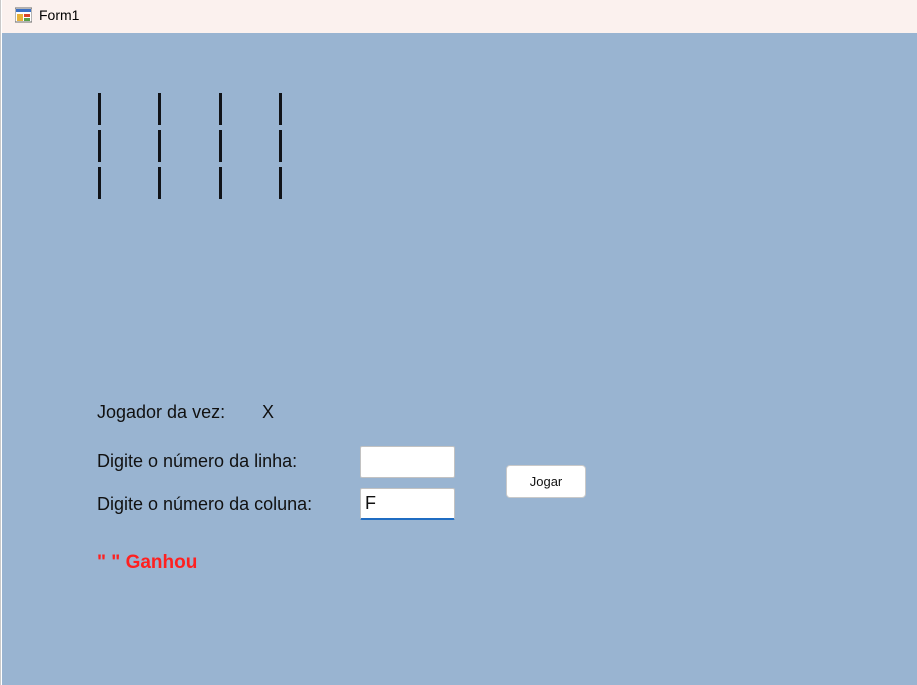 Image resolution: width=917 pixels, height=685 pixels. What do you see at coordinates (407, 504) in the screenshot?
I see `column-number-input` at bounding box center [407, 504].